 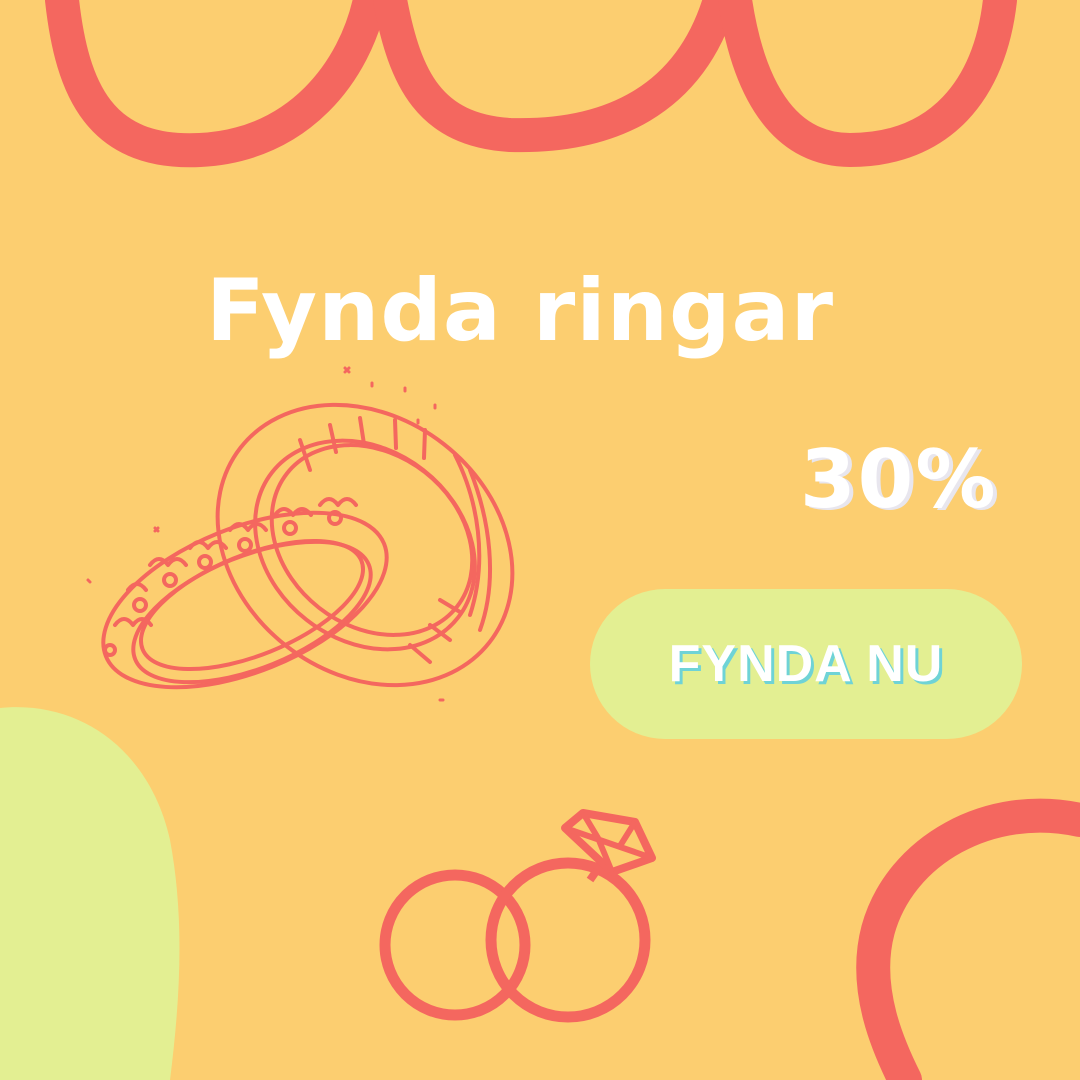 I want to click on wedding-rings-diamond-icon, so click(x=517, y=916).